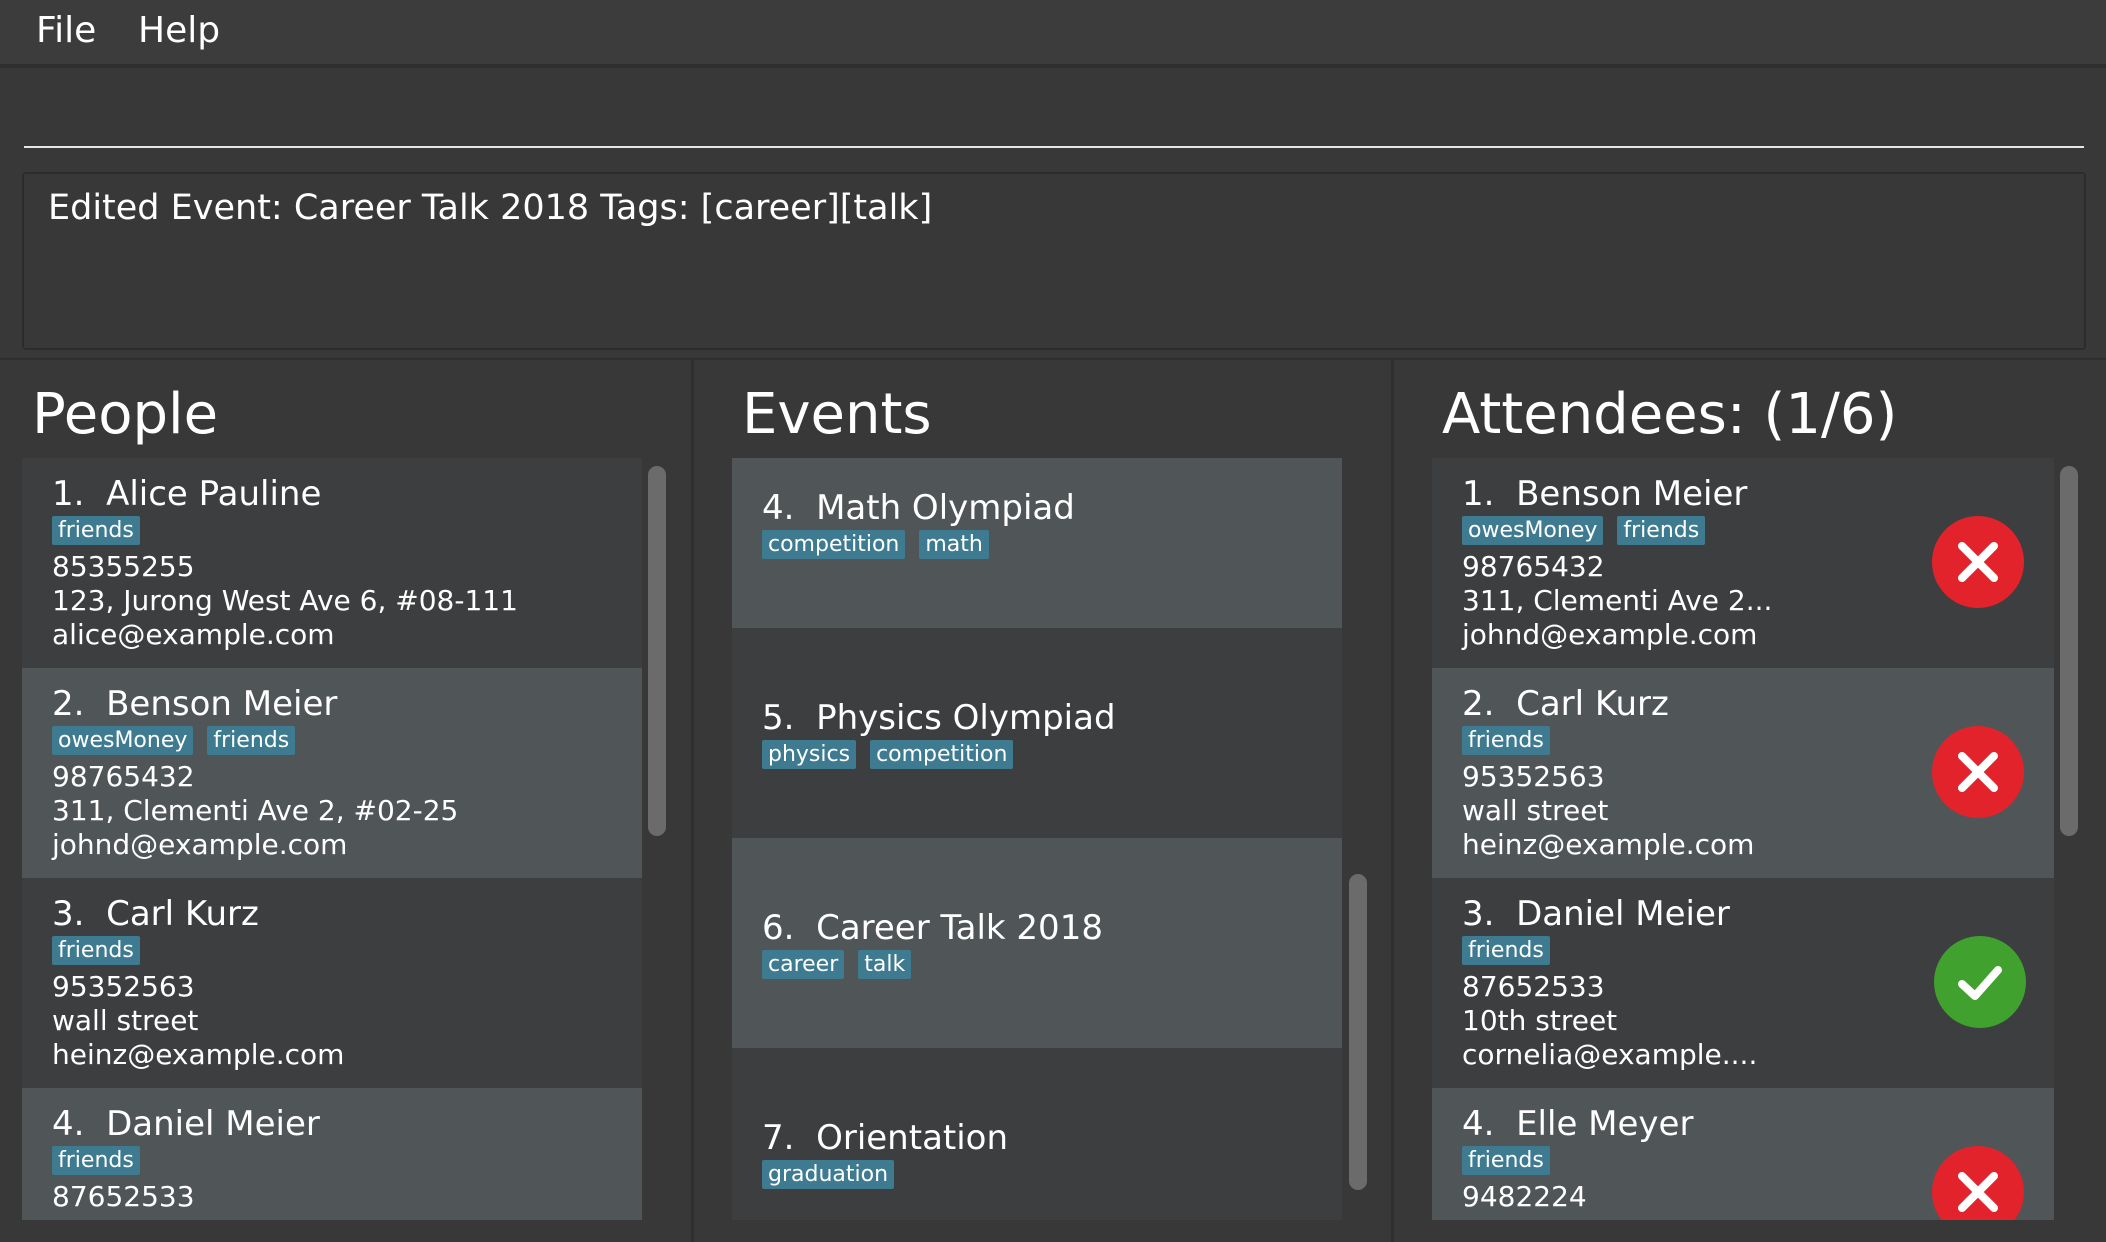 The image size is (2106, 1242). I want to click on person-card: 4. Daniel Meier friends 87652533, so click(332, 1154).